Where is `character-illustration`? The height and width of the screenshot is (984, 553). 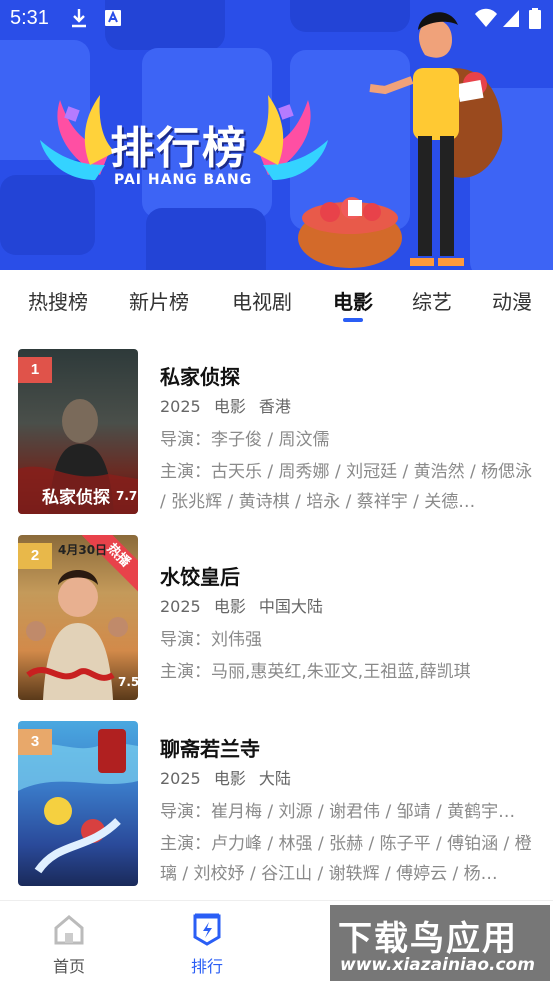 character-illustration is located at coordinates (400, 140).